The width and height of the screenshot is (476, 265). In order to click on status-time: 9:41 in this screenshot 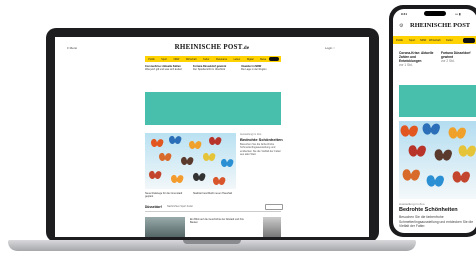, I will do `click(404, 14)`.